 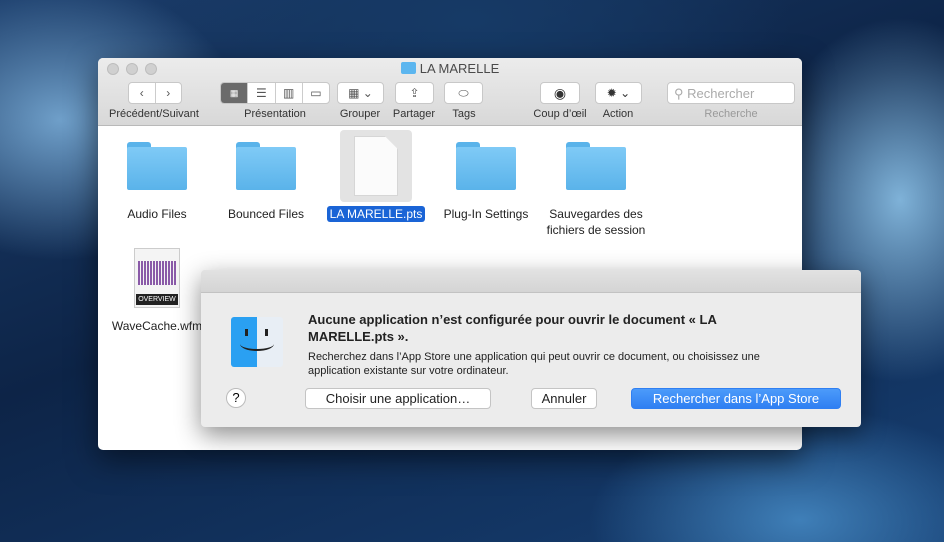 What do you see at coordinates (414, 114) in the screenshot?
I see `share-label: Partager` at bounding box center [414, 114].